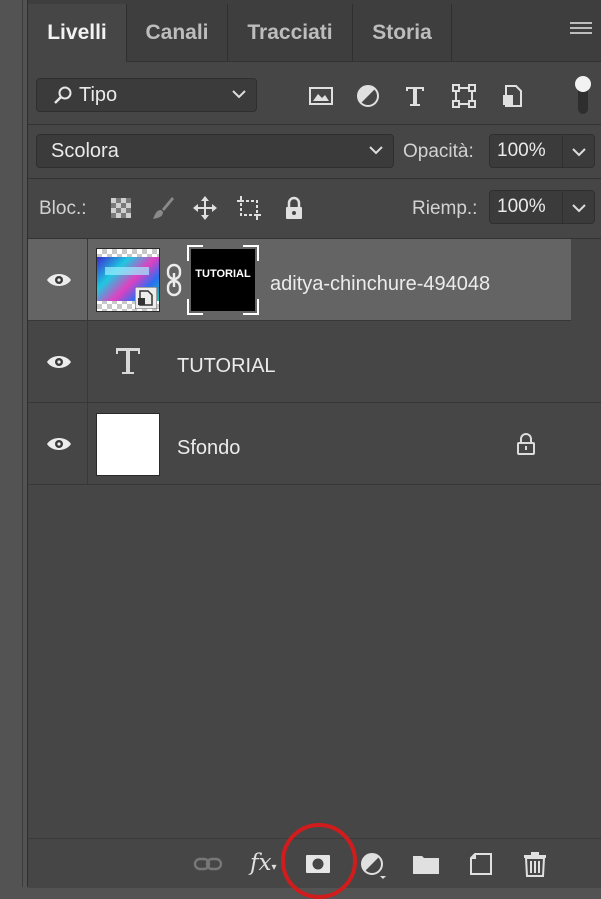 The image size is (601, 899). What do you see at coordinates (373, 864) in the screenshot?
I see `adjustment-layer-icon` at bounding box center [373, 864].